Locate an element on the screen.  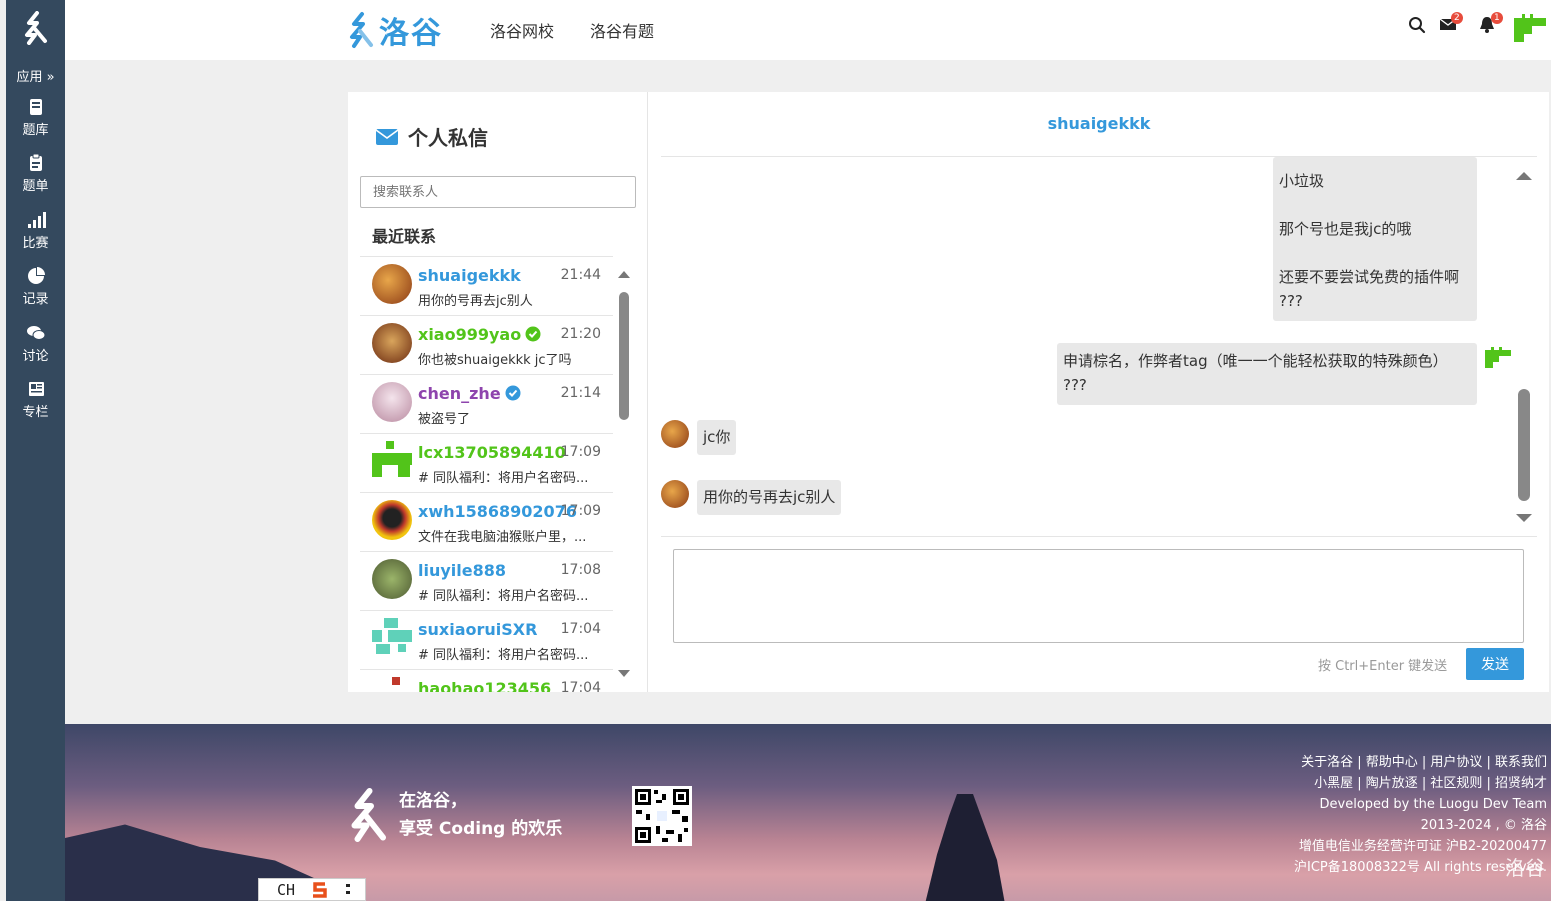
contact-list-scrollbar is located at coordinates (624, 474).